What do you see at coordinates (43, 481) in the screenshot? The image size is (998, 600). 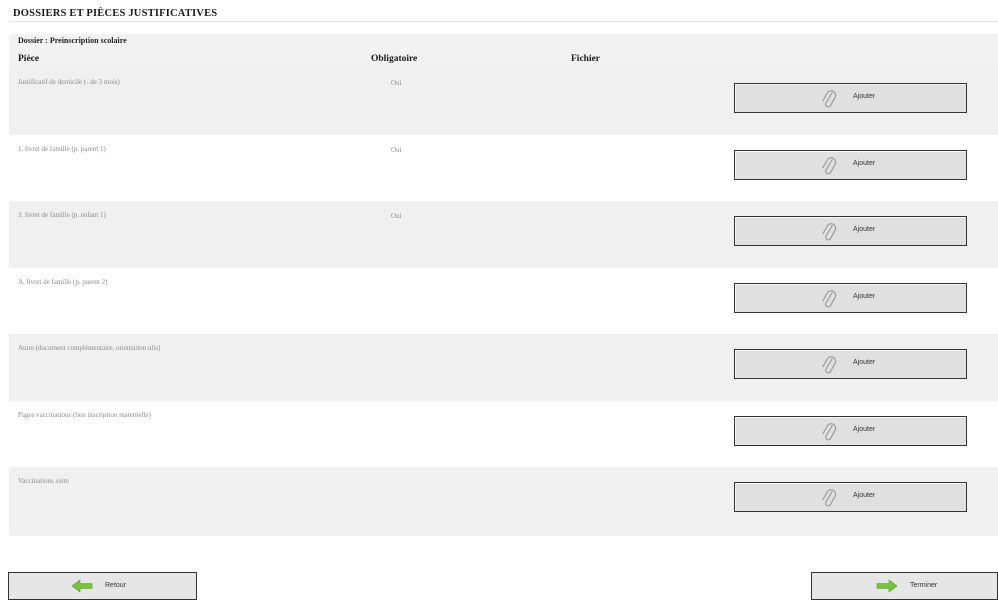 I see `document-label: Vaccinations suite` at bounding box center [43, 481].